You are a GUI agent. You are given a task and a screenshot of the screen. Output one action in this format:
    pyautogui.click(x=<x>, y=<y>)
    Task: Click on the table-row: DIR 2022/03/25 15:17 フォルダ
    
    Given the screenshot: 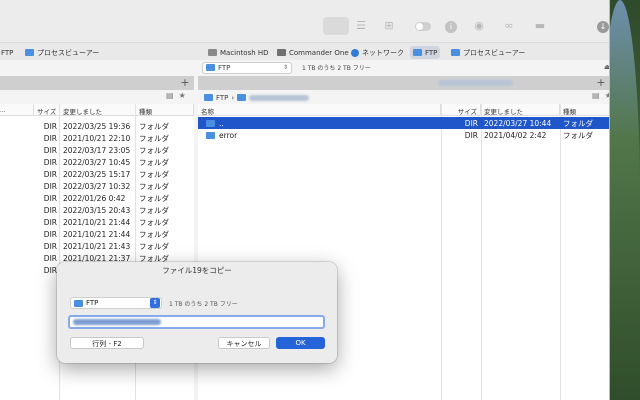 What is the action you would take?
    pyautogui.click(x=97, y=174)
    